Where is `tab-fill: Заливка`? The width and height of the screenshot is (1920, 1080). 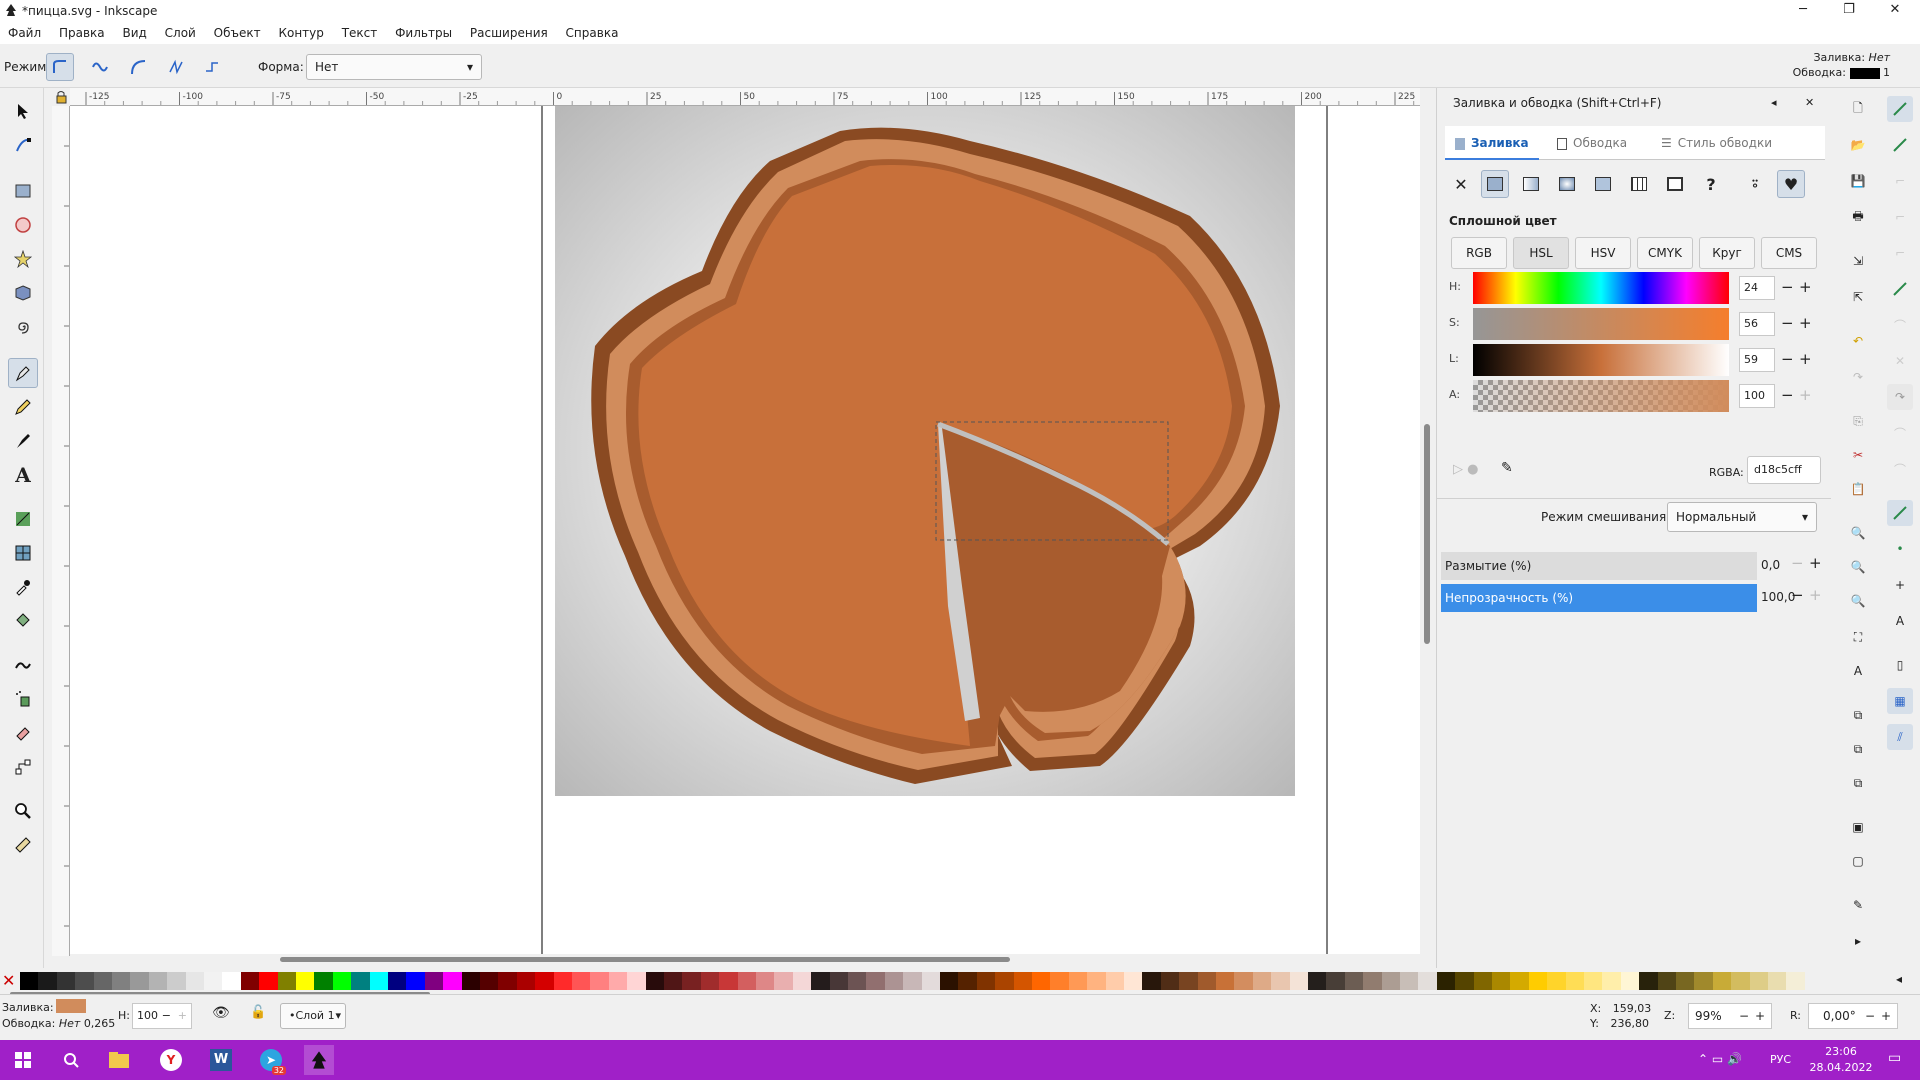 tab-fill: Заливка is located at coordinates (1492, 143).